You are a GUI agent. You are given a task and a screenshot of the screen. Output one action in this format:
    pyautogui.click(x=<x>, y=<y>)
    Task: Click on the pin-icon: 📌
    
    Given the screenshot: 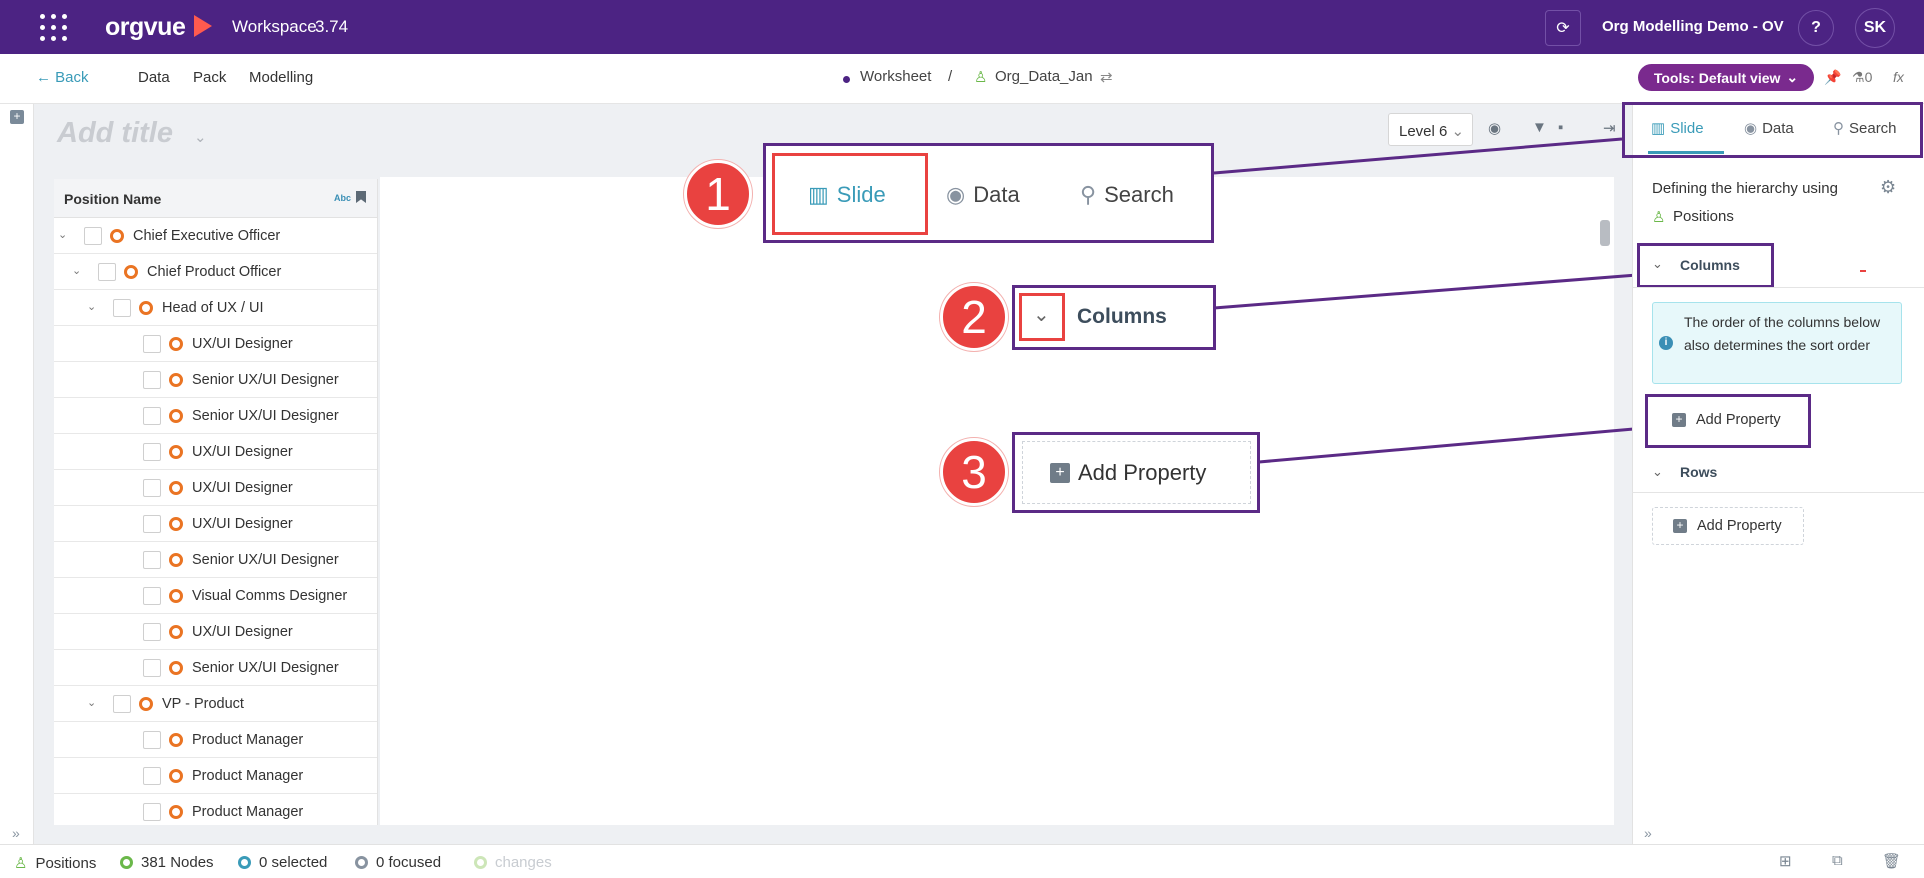 What is the action you would take?
    pyautogui.click(x=1832, y=77)
    